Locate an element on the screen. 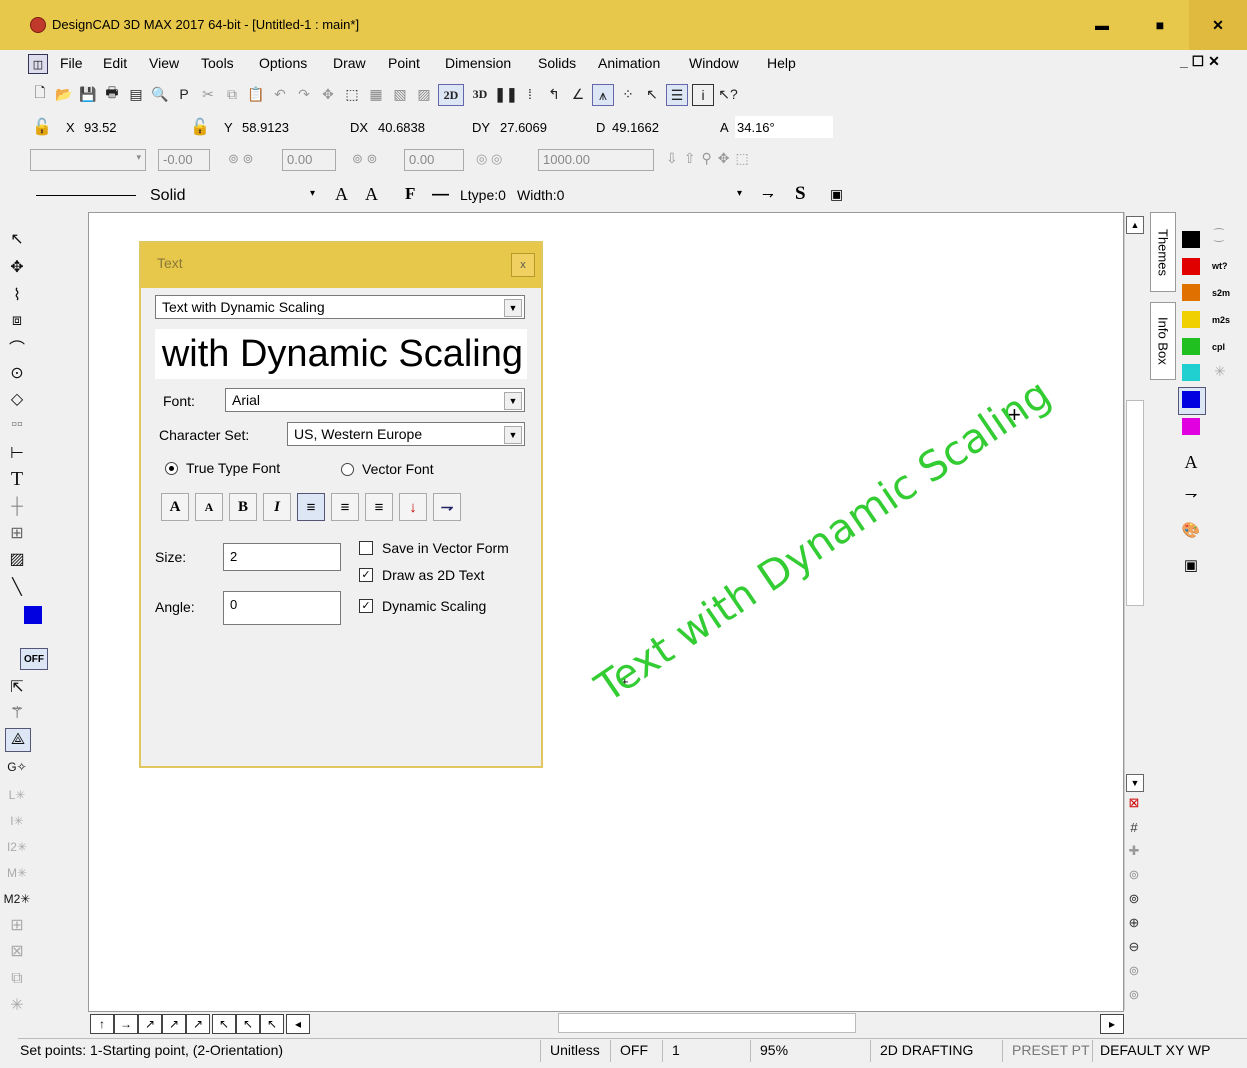 This screenshot has width=1247, height=1068. explode-icon: ▨ is located at coordinates (424, 94).